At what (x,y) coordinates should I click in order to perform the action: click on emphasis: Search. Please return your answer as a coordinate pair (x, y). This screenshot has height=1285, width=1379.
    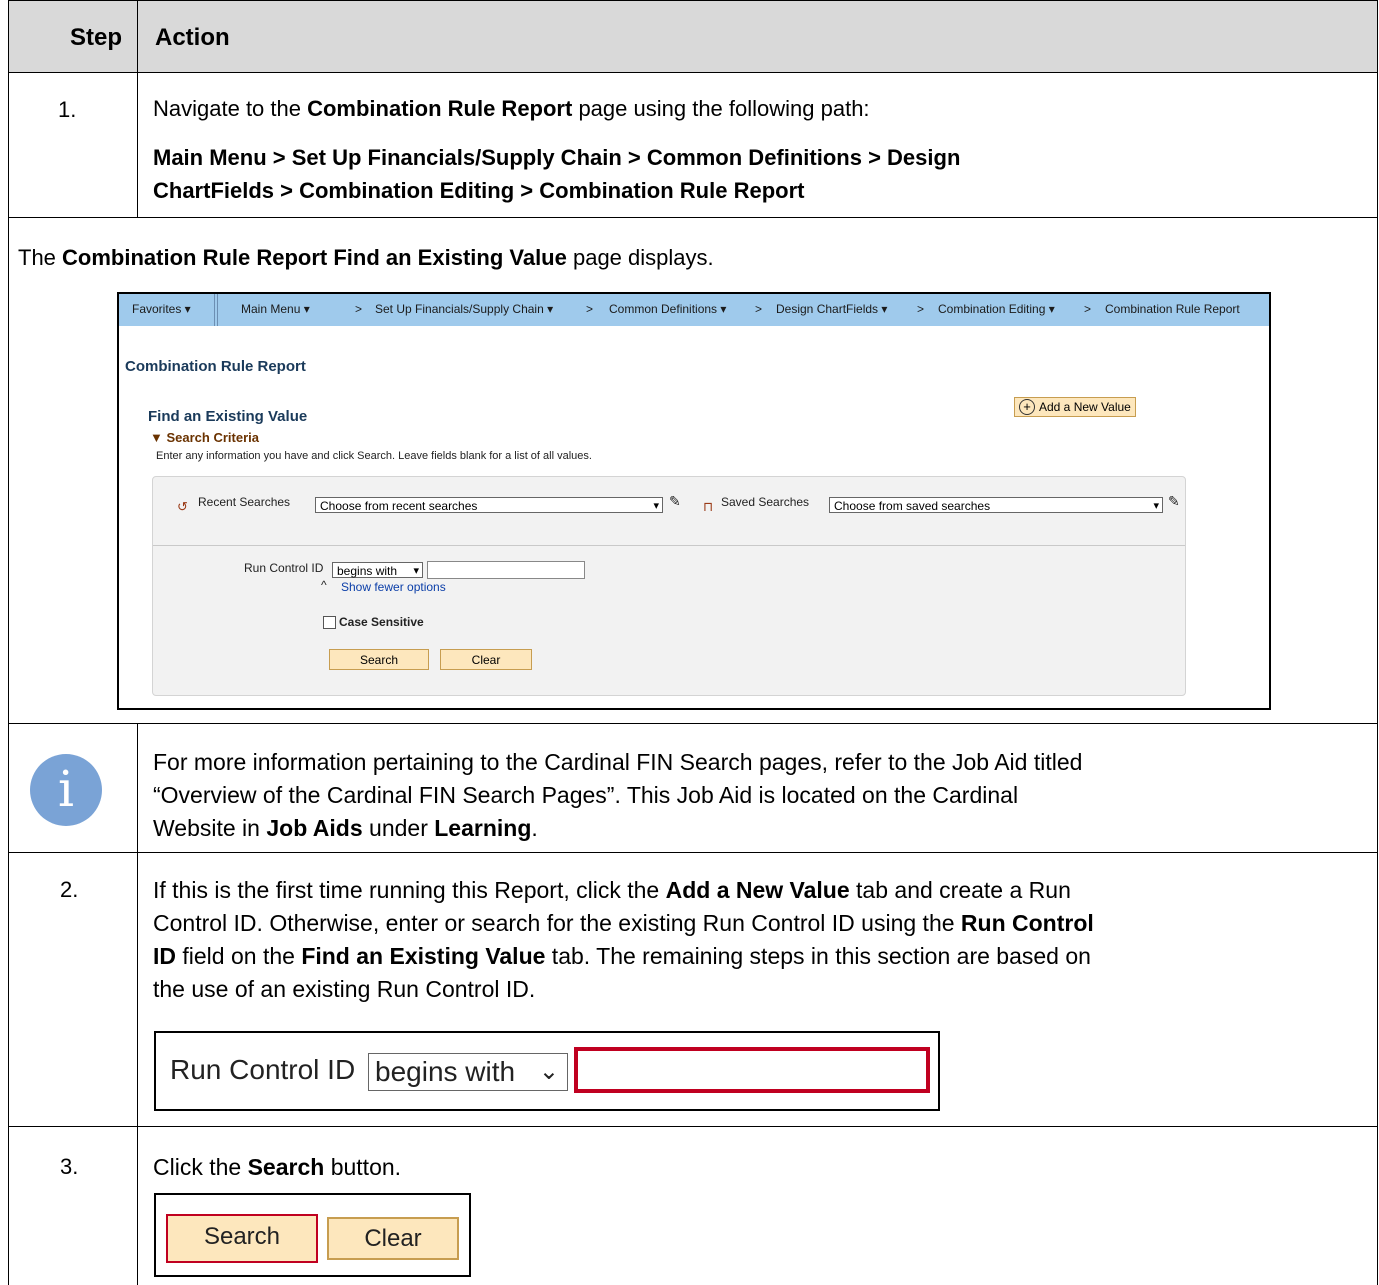
    Looking at the image, I should click on (286, 1167).